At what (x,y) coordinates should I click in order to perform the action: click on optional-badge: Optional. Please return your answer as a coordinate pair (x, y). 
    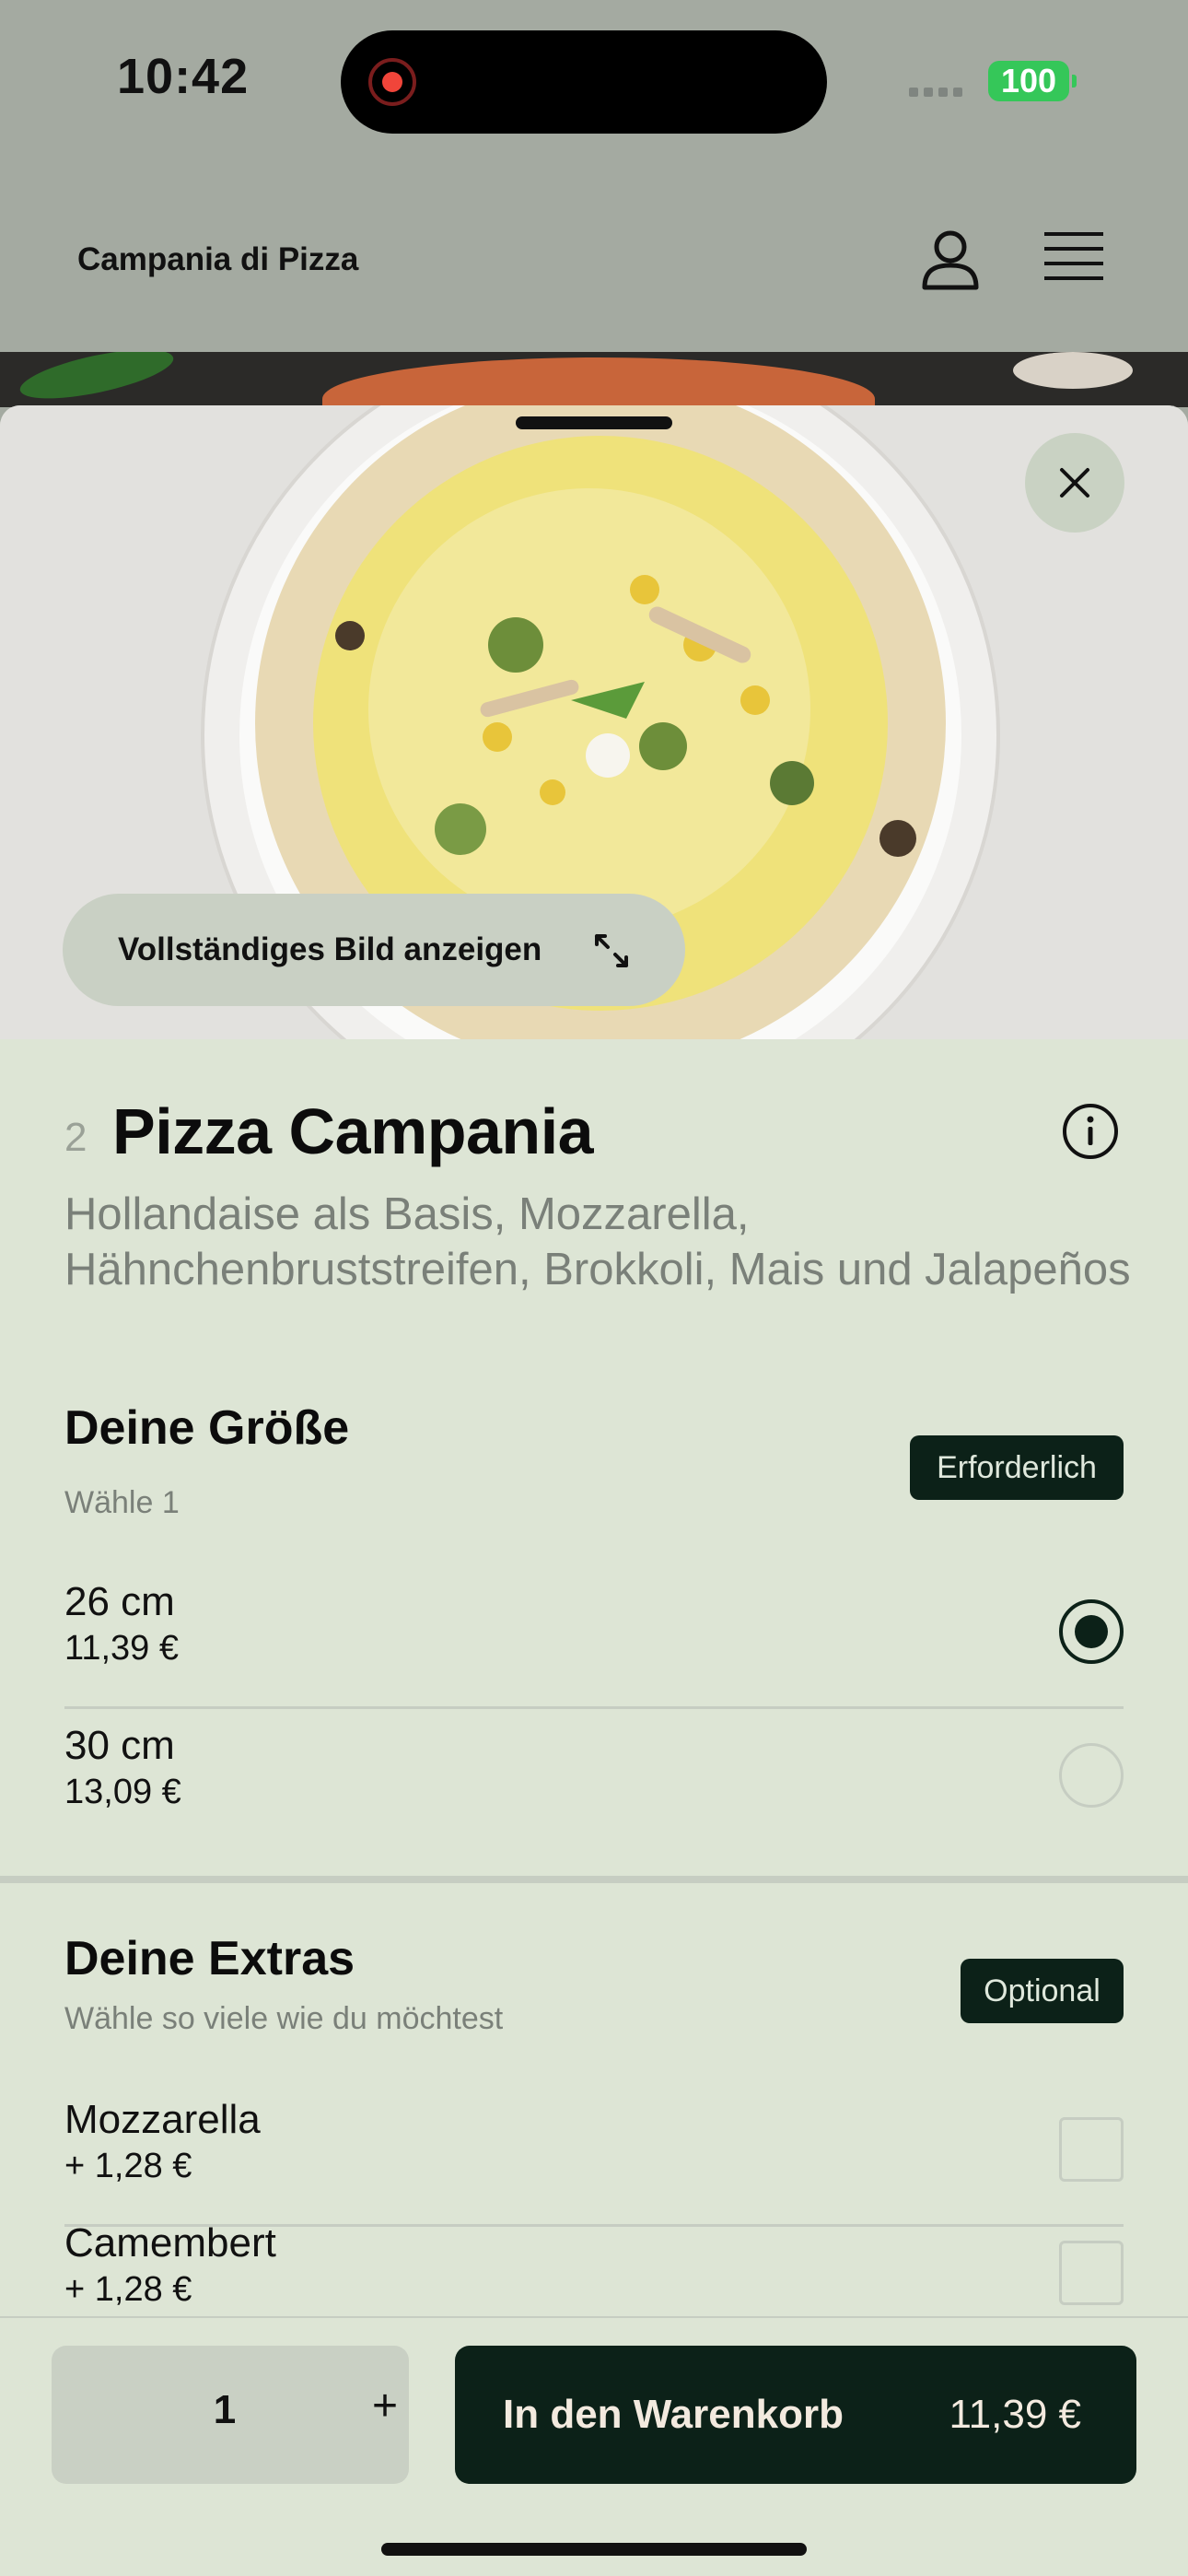
    Looking at the image, I should click on (1042, 1991).